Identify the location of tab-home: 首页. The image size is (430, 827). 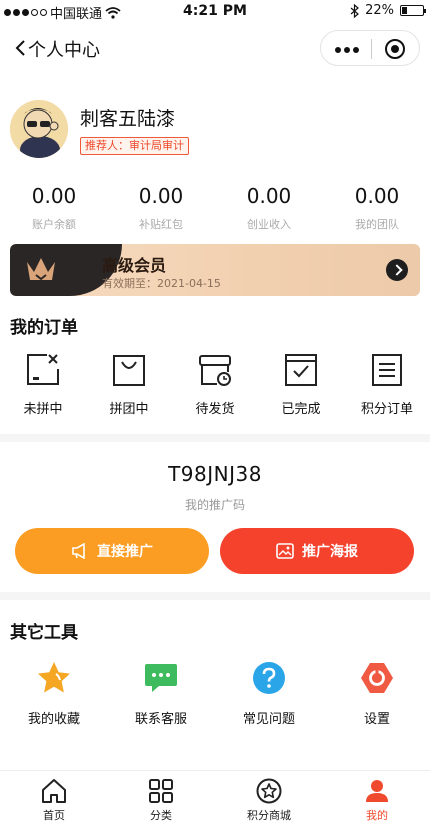
(54, 800).